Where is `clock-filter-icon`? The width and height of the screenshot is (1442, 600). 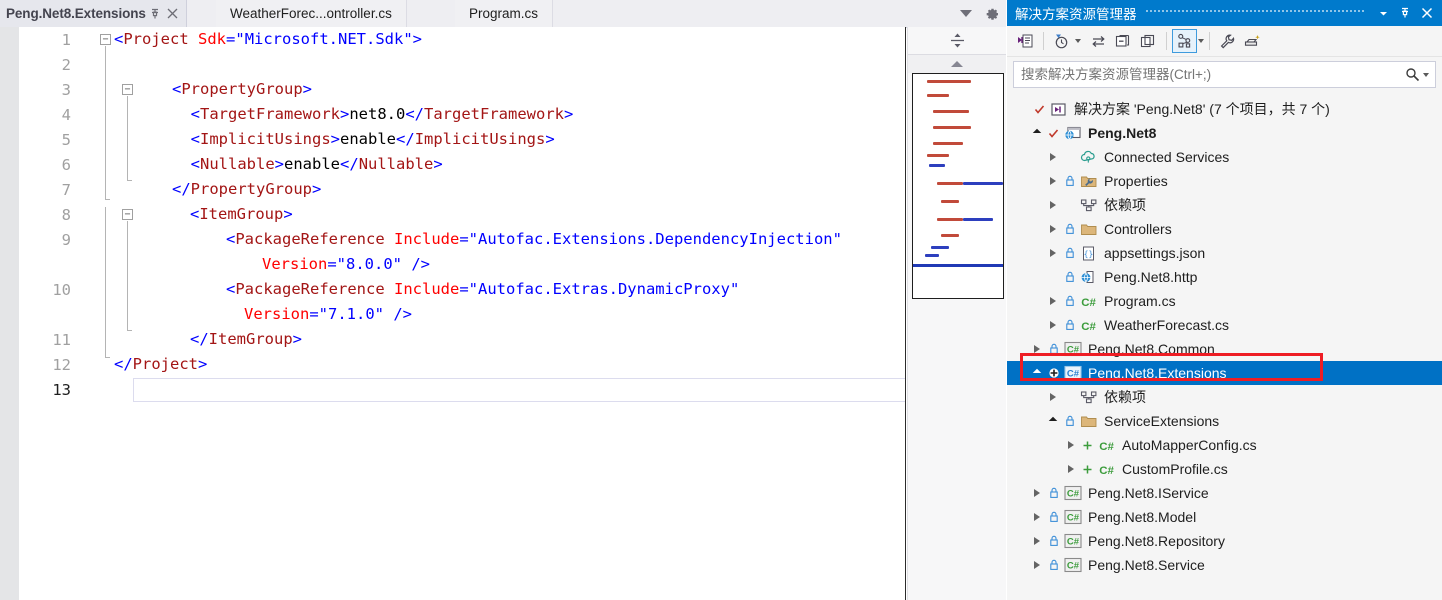 clock-filter-icon is located at coordinates (1061, 41).